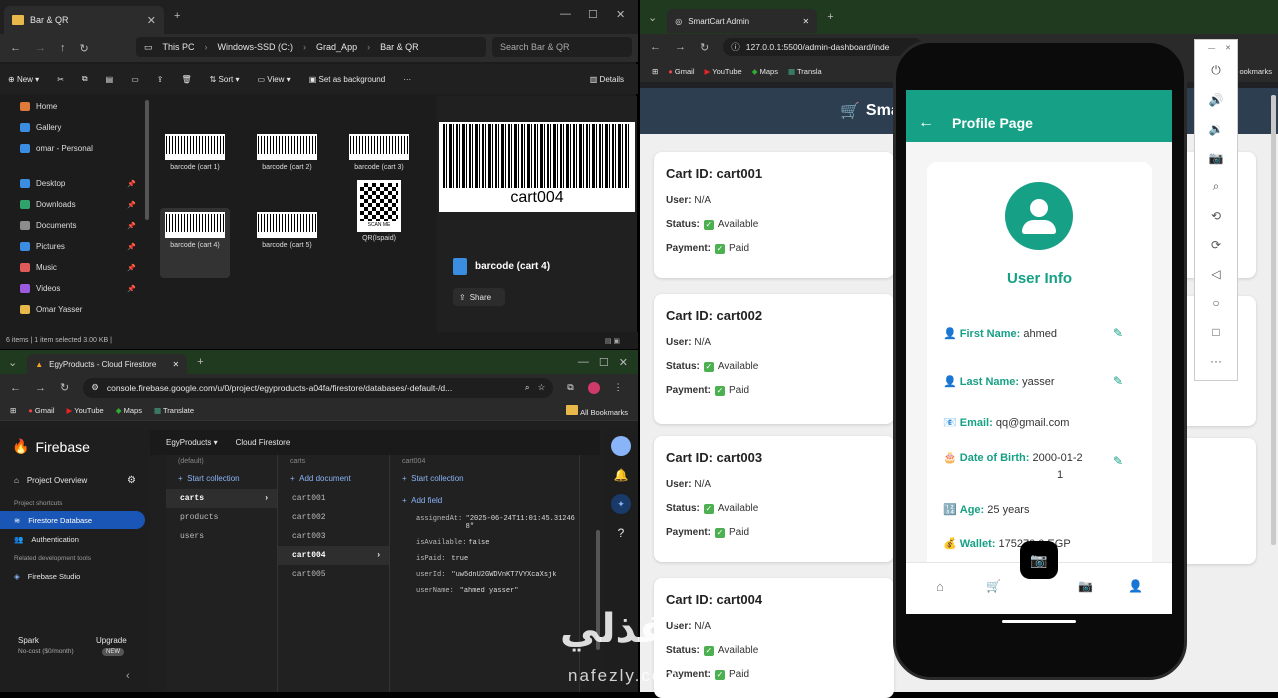 The height and width of the screenshot is (698, 1278). Describe the element at coordinates (621, 504) in the screenshot. I see `gemini-icon: ✦` at that location.